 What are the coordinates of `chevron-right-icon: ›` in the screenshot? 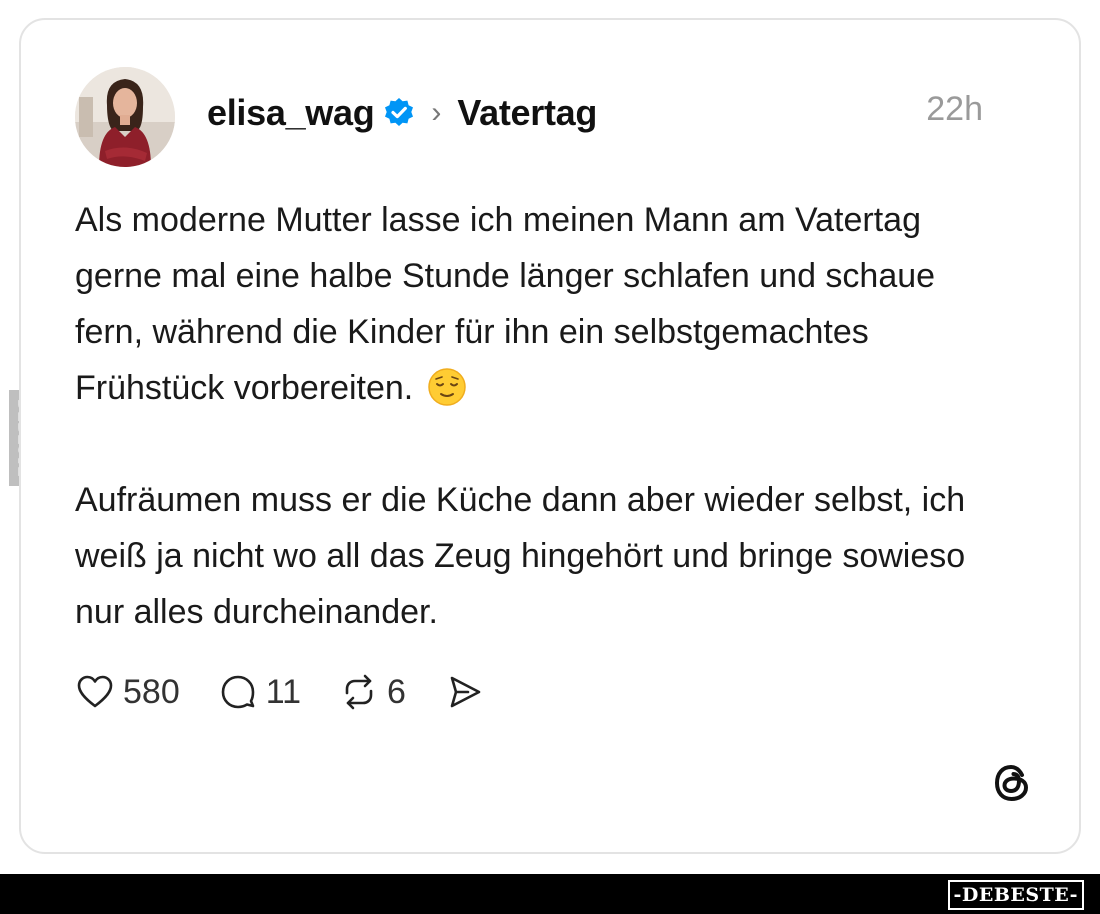 It's located at (436, 112).